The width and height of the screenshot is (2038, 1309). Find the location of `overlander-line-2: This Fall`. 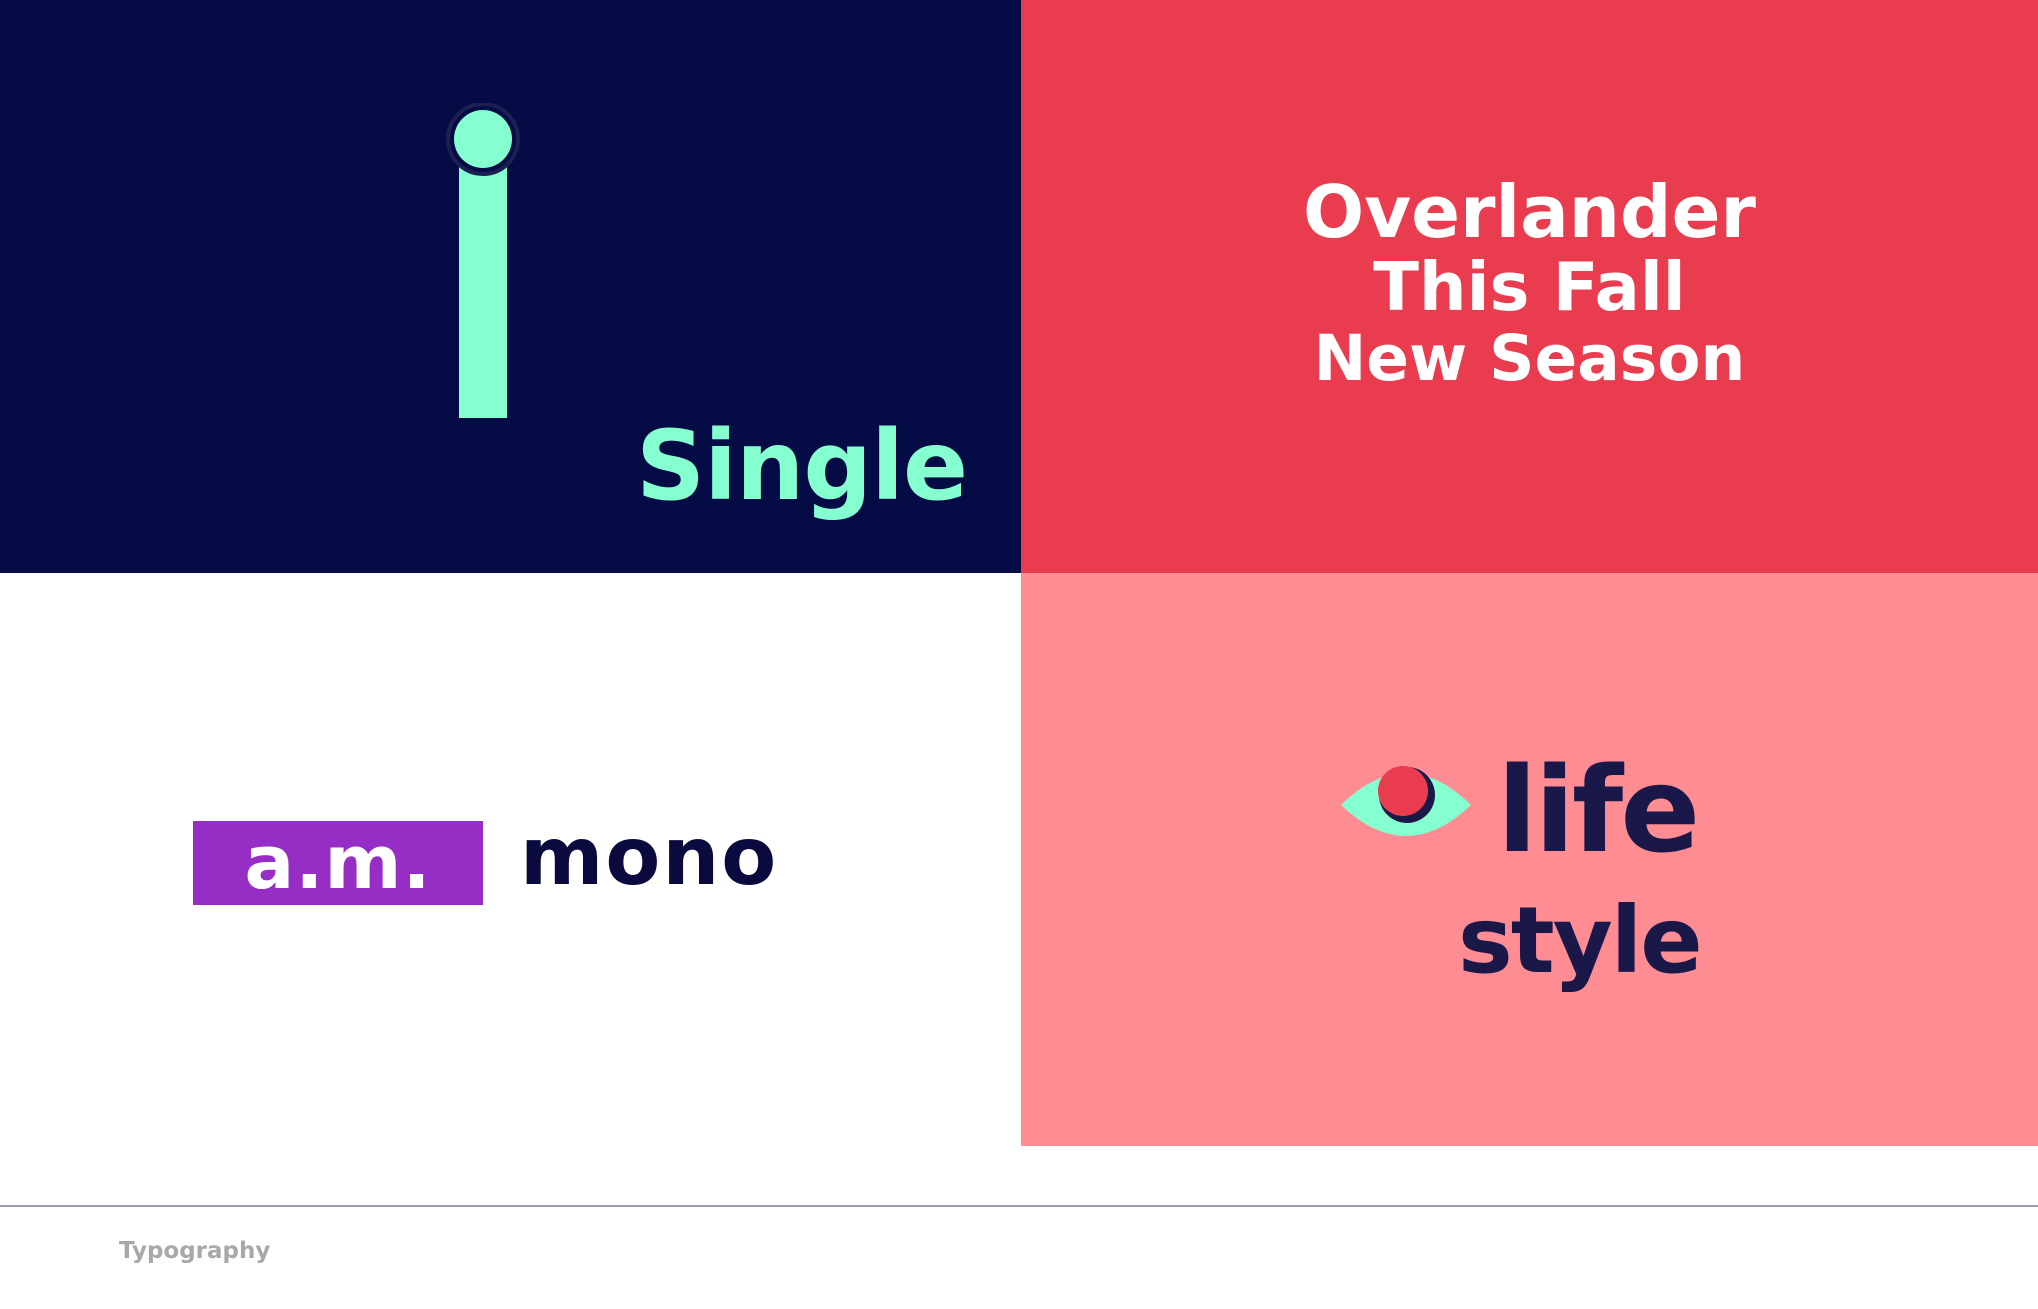

overlander-line-2: This Fall is located at coordinates (1529, 287).